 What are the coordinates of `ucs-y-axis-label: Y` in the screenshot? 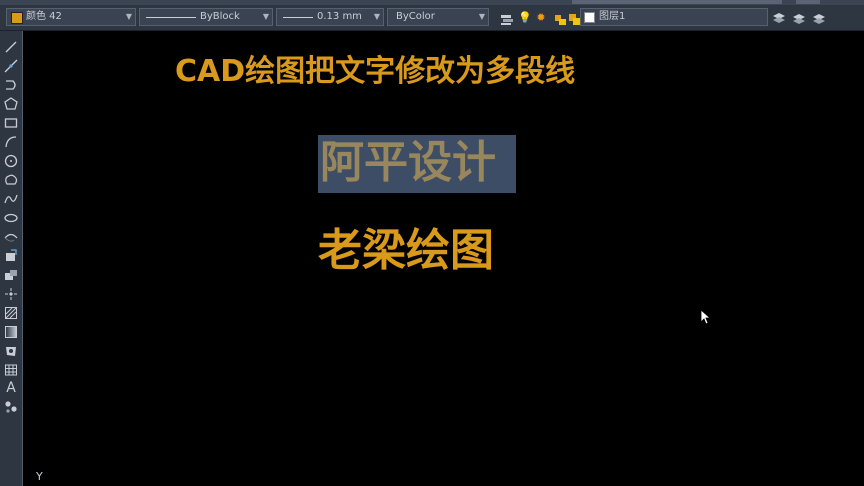 It's located at (39, 476).